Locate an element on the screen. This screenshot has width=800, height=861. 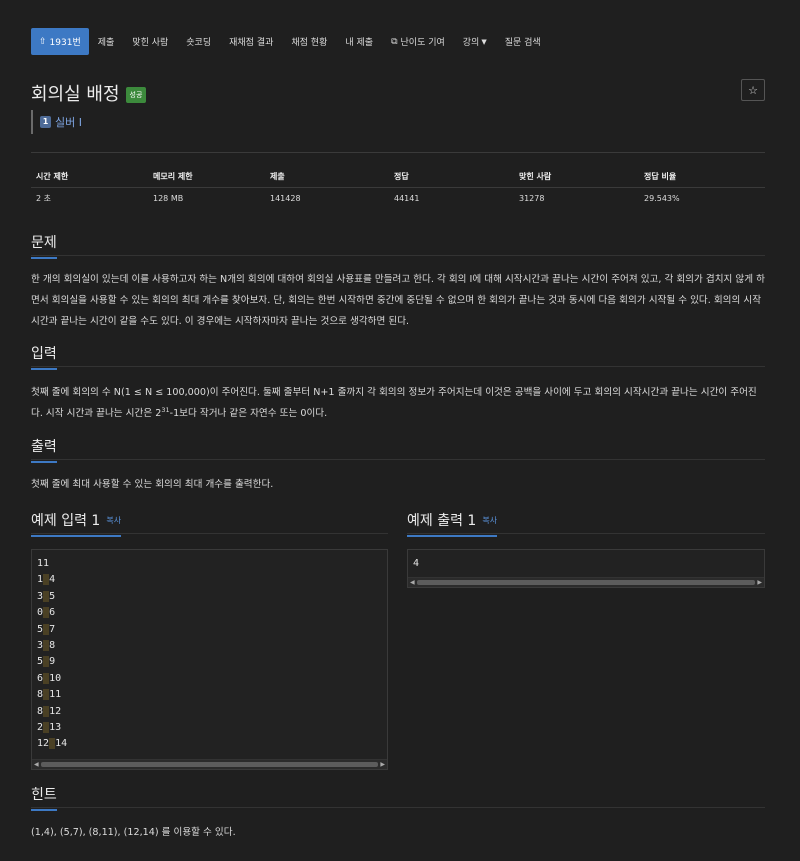
tier-icon: 1 is located at coordinates (45, 122).